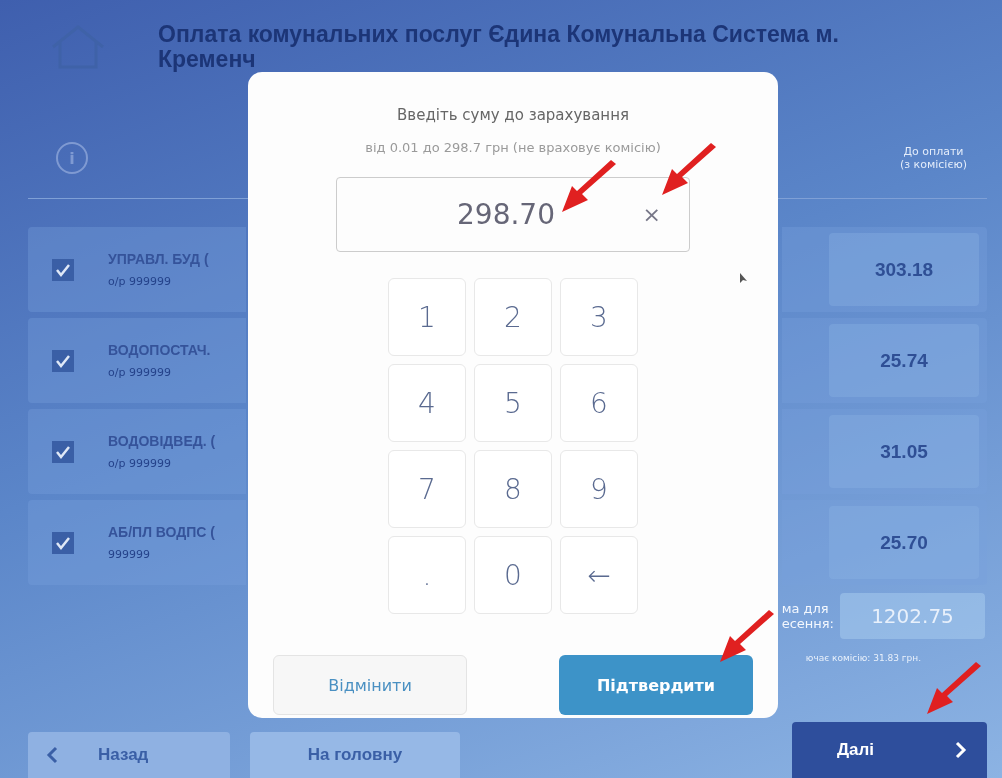  Describe the element at coordinates (137, 360) in the screenshot. I see `service-cell: ВОДОПОСТАЧ. о/р 999999` at that location.